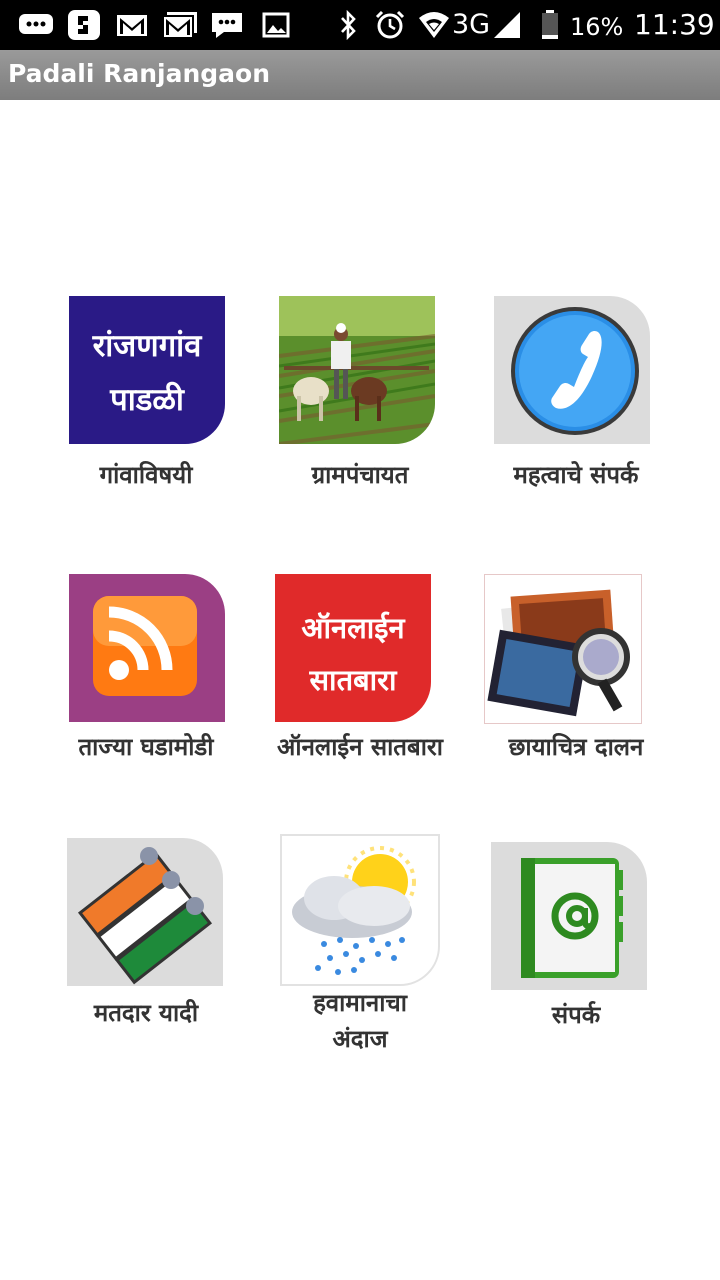  I want to click on action-bar: Padali Ranjangaon, so click(360, 75).